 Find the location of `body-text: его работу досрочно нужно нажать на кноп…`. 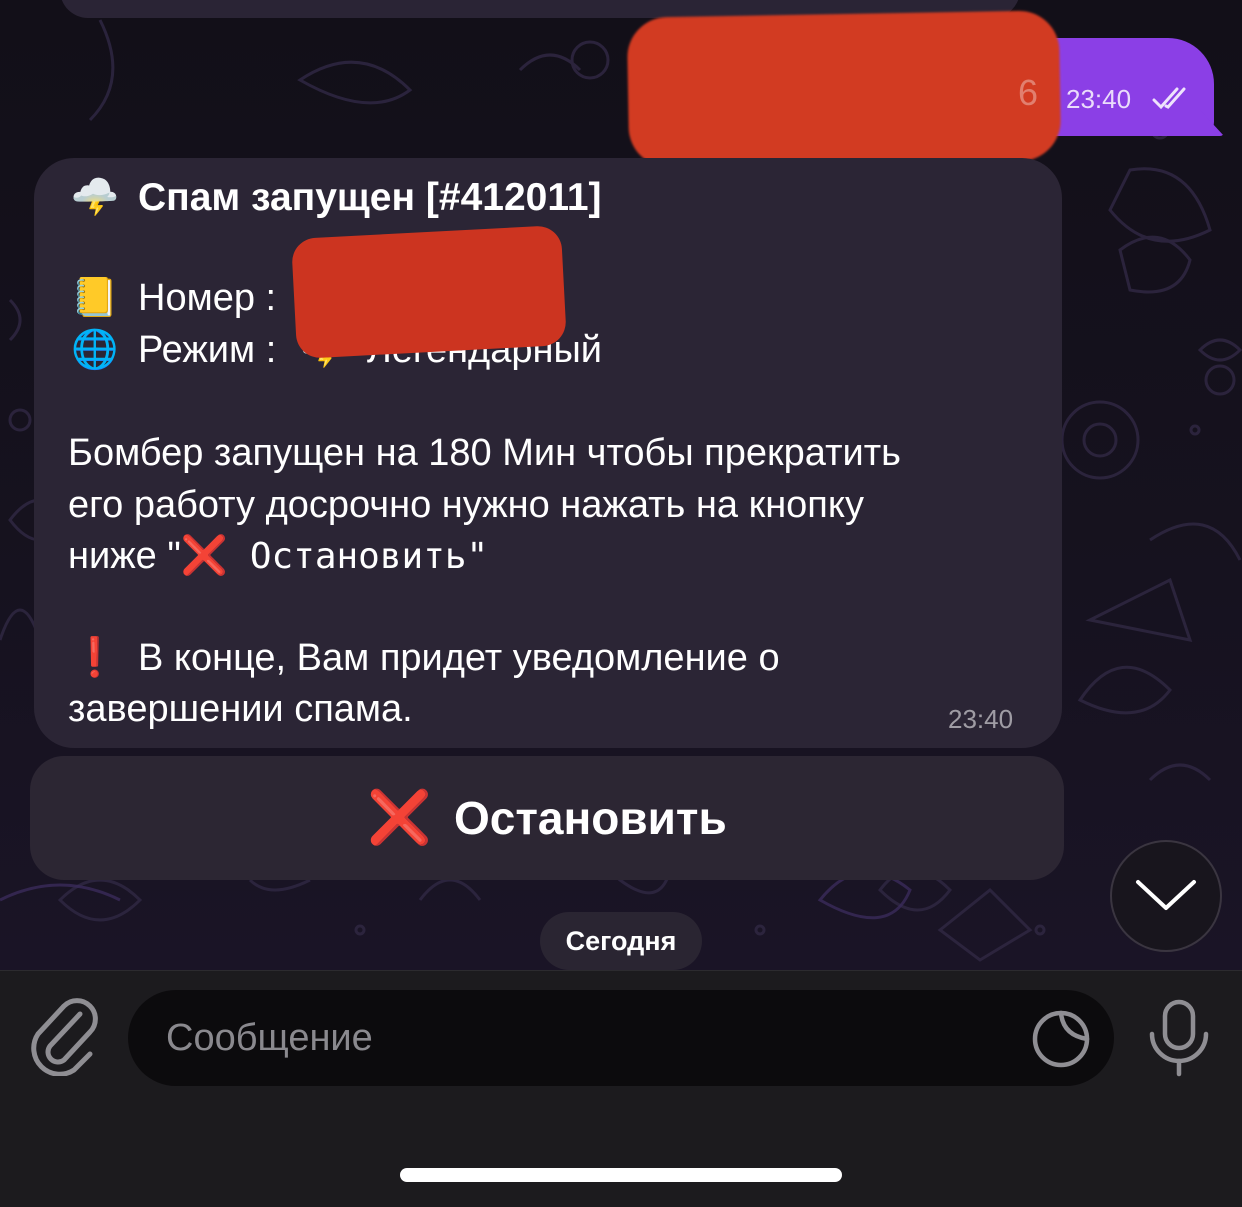

body-text: его работу досрочно нужно нажать на кноп… is located at coordinates (466, 505).